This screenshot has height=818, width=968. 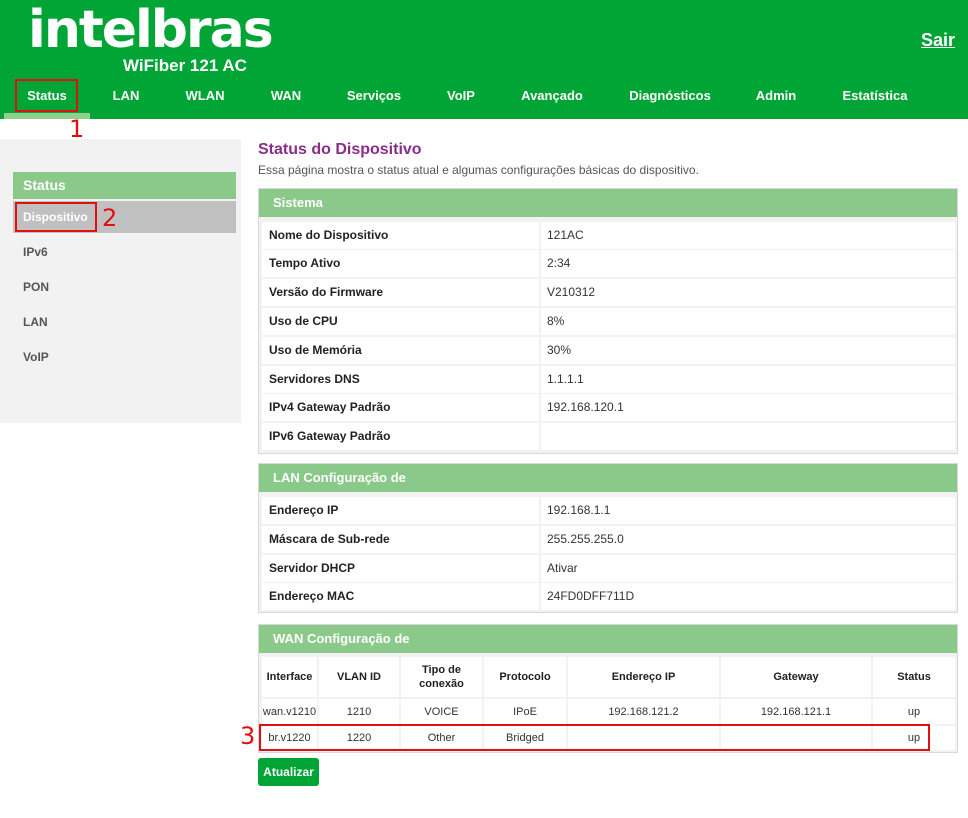 What do you see at coordinates (400, 436) in the screenshot?
I see `info-key: IPv6 Gateway Padrão` at bounding box center [400, 436].